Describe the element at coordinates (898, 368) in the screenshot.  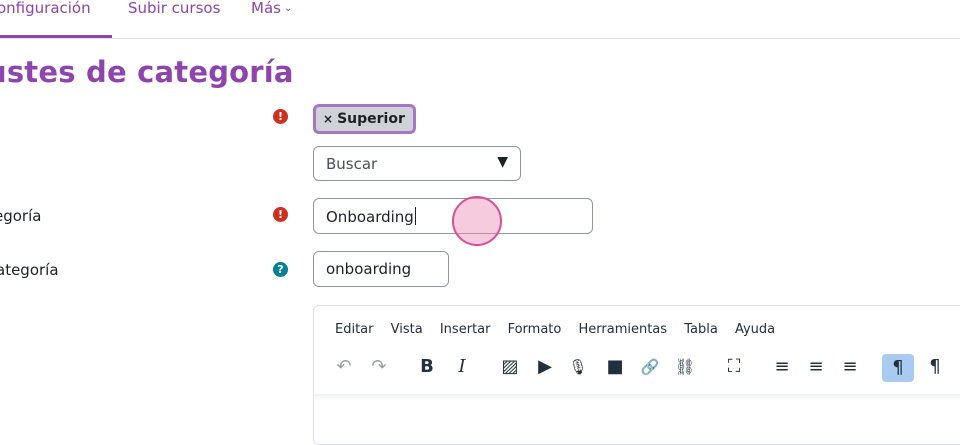
I see `ltr-icon: ¶` at that location.